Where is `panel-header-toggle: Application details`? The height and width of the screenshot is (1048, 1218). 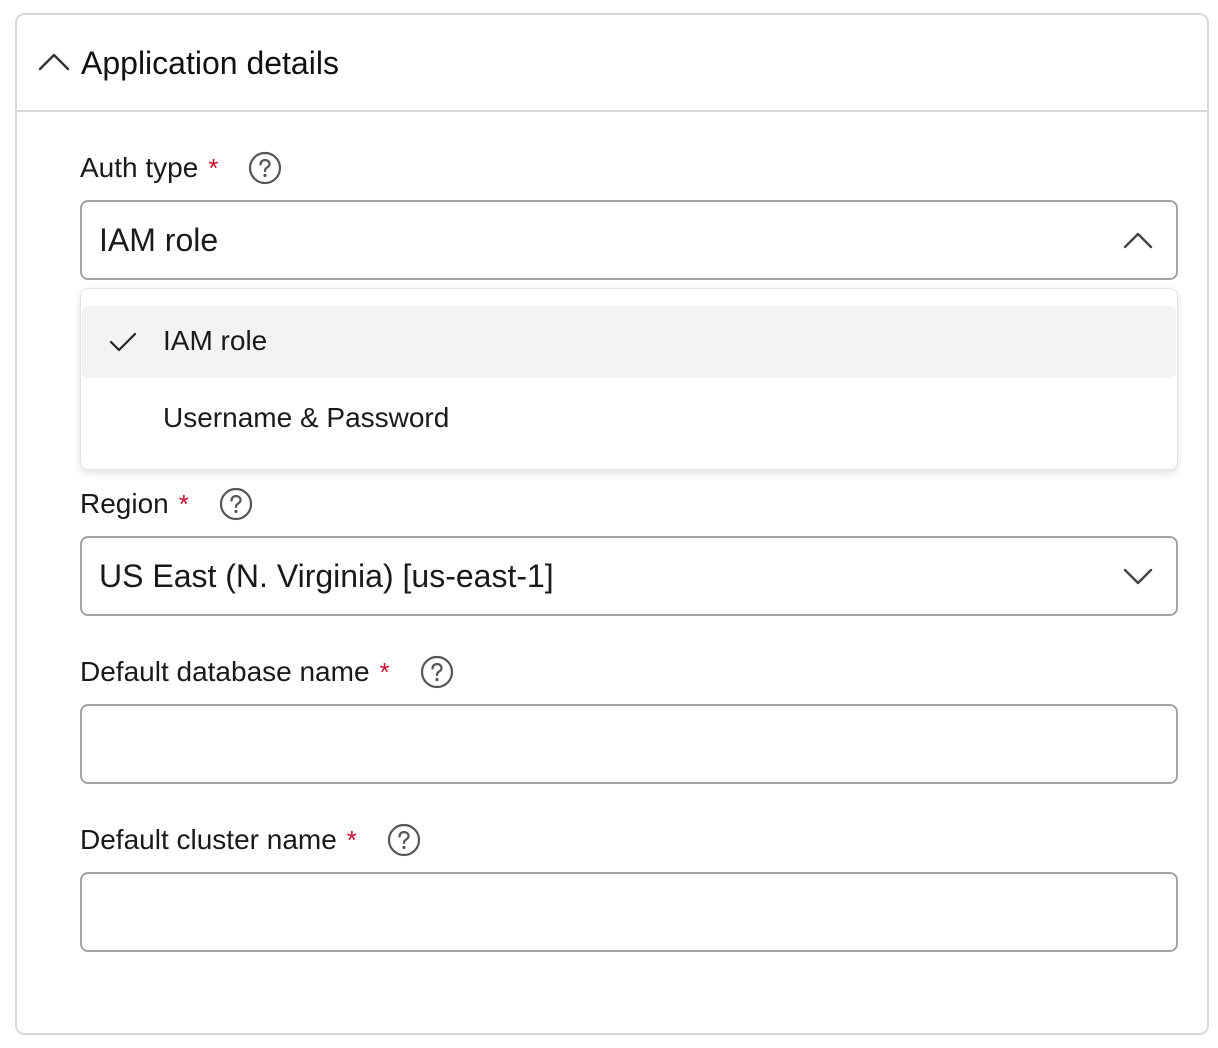
panel-header-toggle: Application details is located at coordinates (612, 63).